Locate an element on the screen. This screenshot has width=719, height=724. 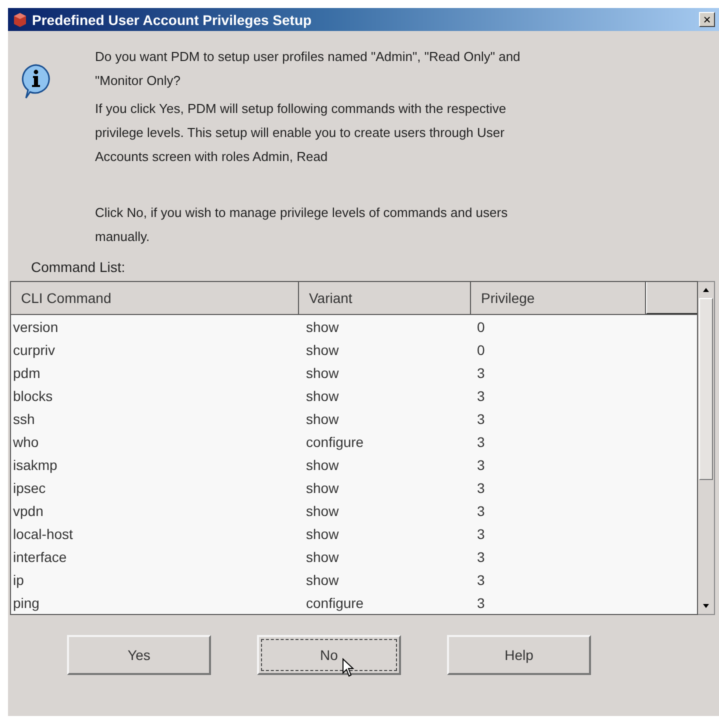
column-header: Privilege is located at coordinates (558, 298).